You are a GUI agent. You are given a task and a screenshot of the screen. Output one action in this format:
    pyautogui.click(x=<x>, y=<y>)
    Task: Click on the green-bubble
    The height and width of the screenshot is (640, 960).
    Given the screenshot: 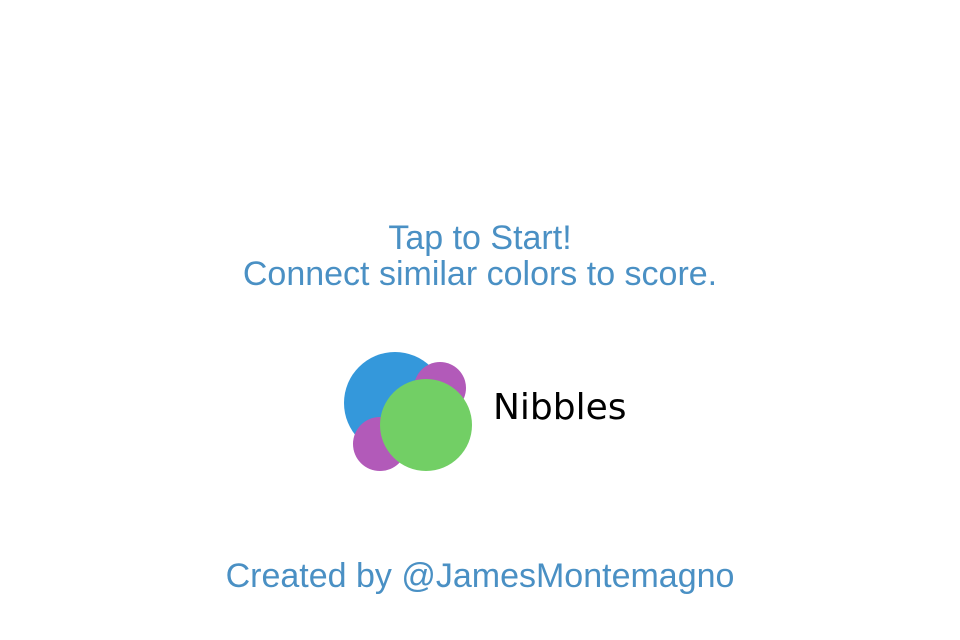 What is the action you would take?
    pyautogui.click(x=426, y=425)
    